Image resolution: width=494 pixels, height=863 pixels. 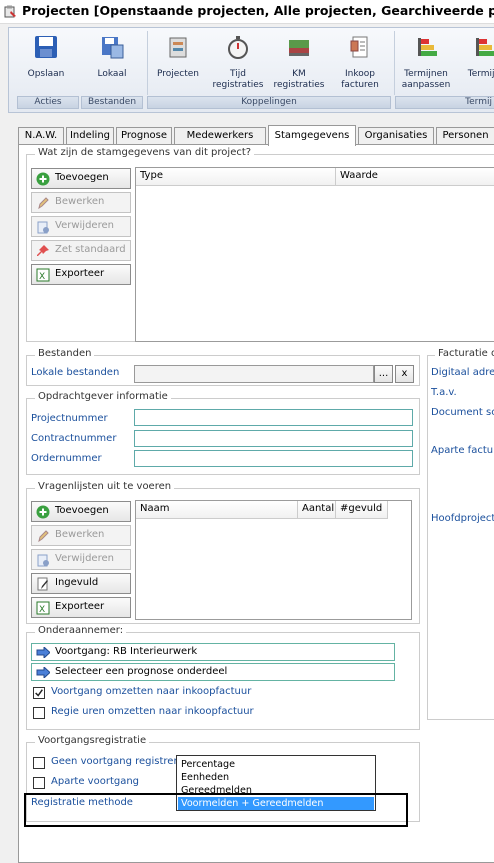 What do you see at coordinates (359, 47) in the screenshot?
I see `invoice-icon` at bounding box center [359, 47].